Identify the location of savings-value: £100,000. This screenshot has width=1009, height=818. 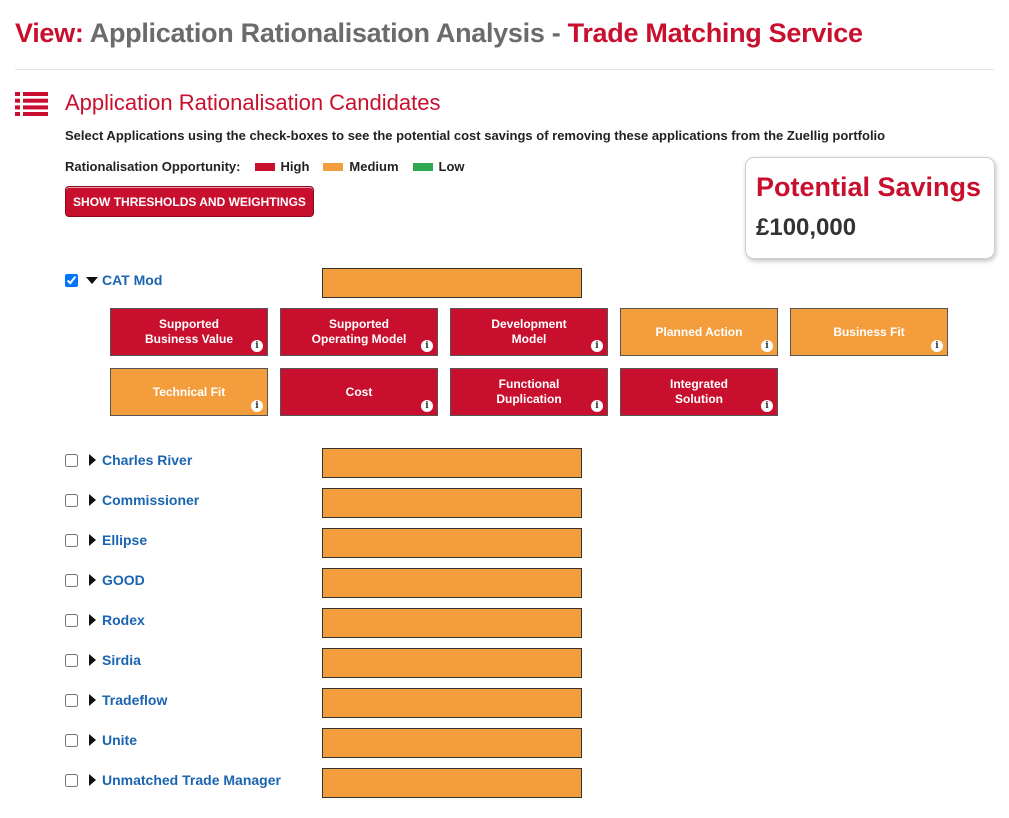
(806, 227).